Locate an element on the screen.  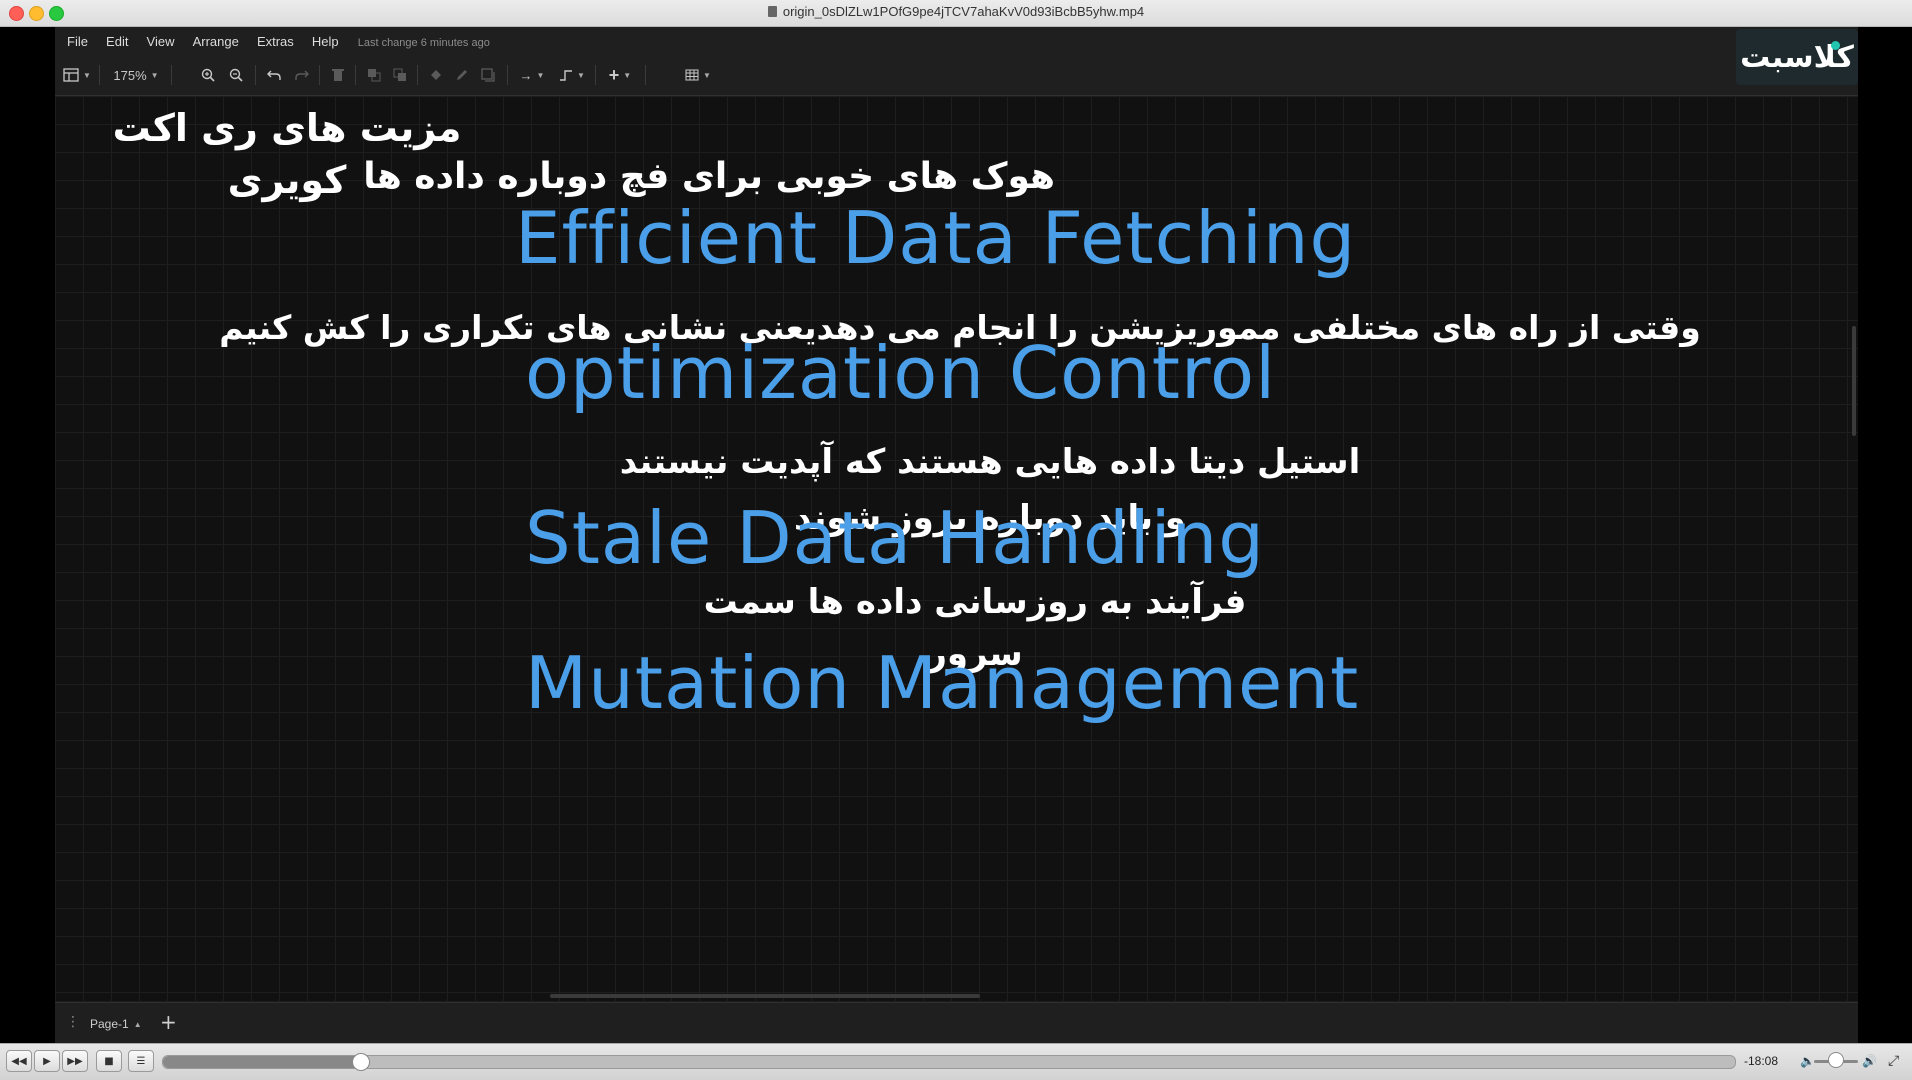
player-controls: ◀◀ ▶ ▶▶ ■ ☰ -18:08 🔈 🔊 ⤢ is located at coordinates (956, 1061).